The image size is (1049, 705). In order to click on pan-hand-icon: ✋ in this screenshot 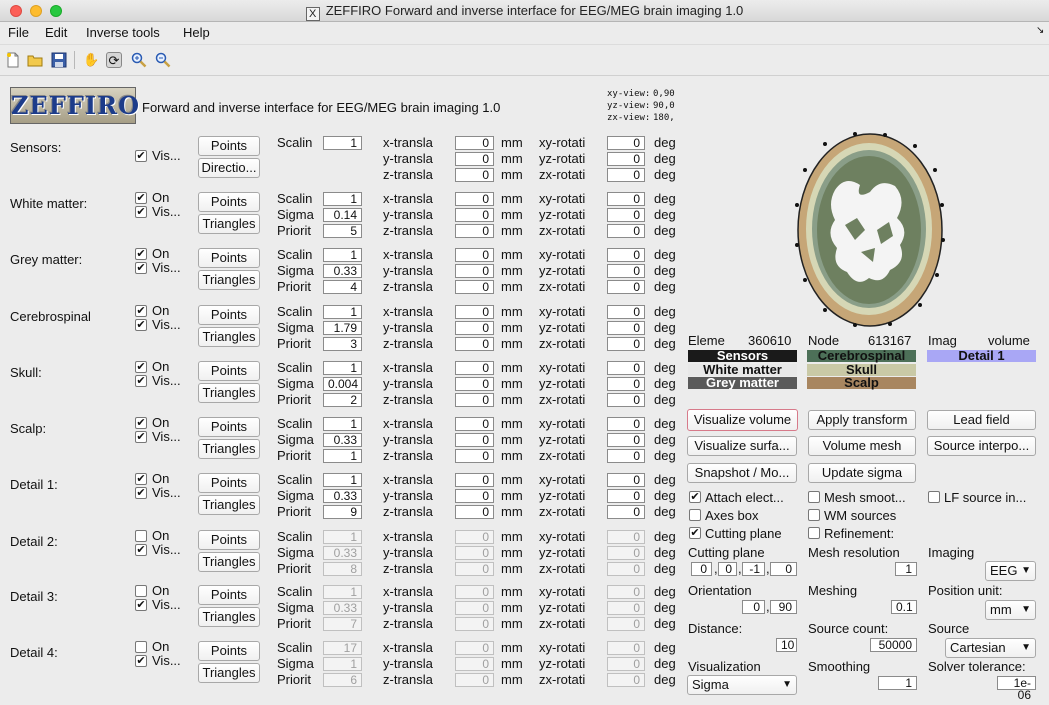, I will do `click(91, 60)`.